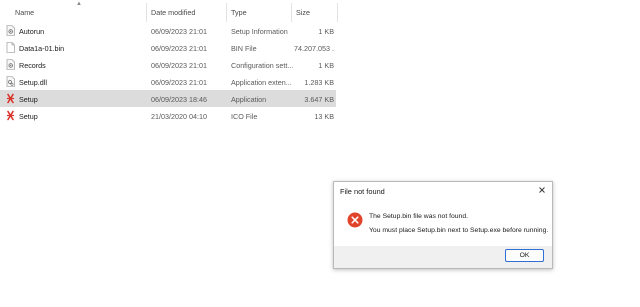 The height and width of the screenshot is (307, 640). Describe the element at coordinates (418, 216) in the screenshot. I see `dialog-message: The Setup.bin file was not found.` at that location.